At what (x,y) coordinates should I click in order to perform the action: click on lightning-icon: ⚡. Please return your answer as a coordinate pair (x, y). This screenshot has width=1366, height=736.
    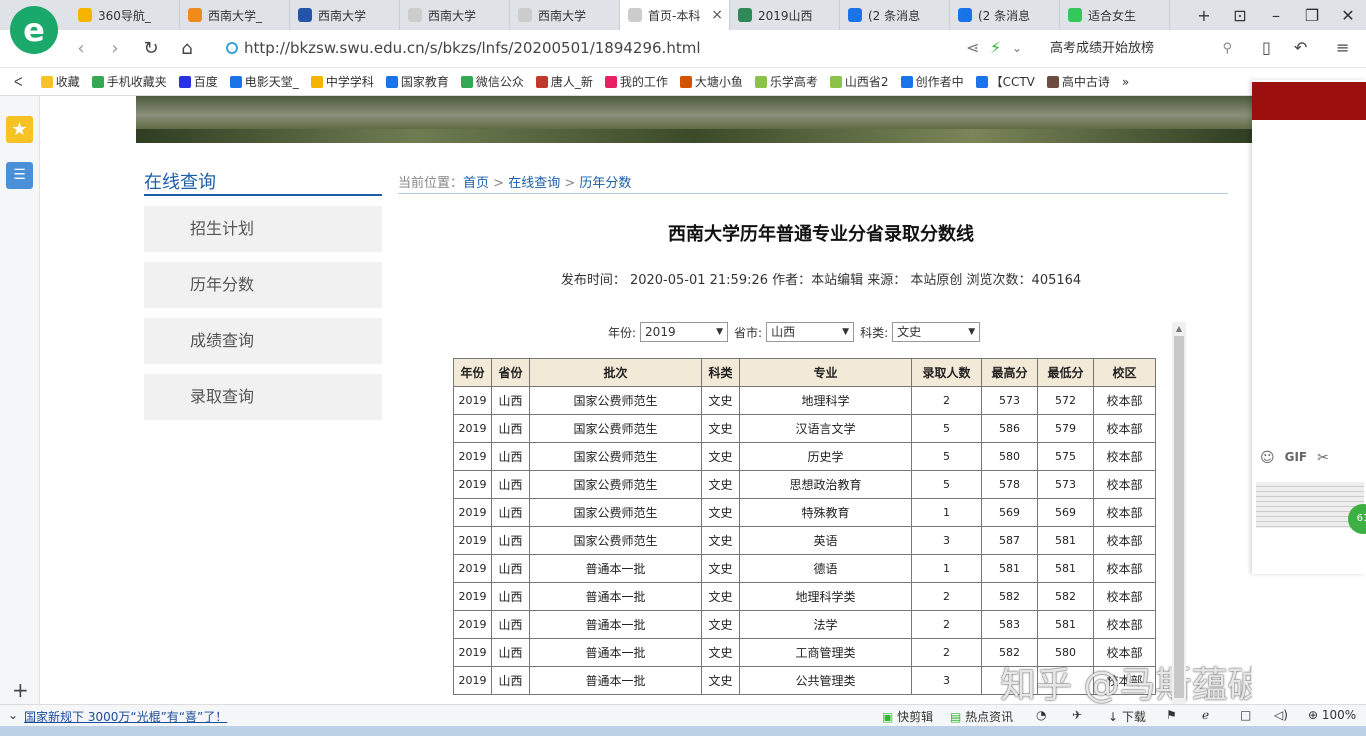
    Looking at the image, I should click on (995, 47).